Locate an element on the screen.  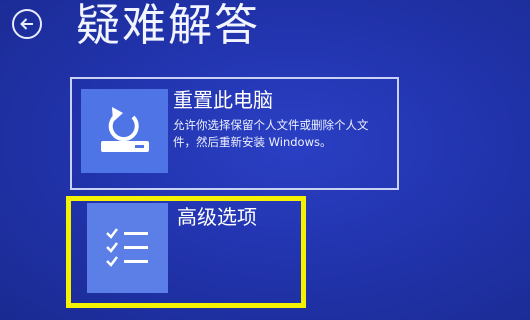
checklist-icon is located at coordinates (127, 248).